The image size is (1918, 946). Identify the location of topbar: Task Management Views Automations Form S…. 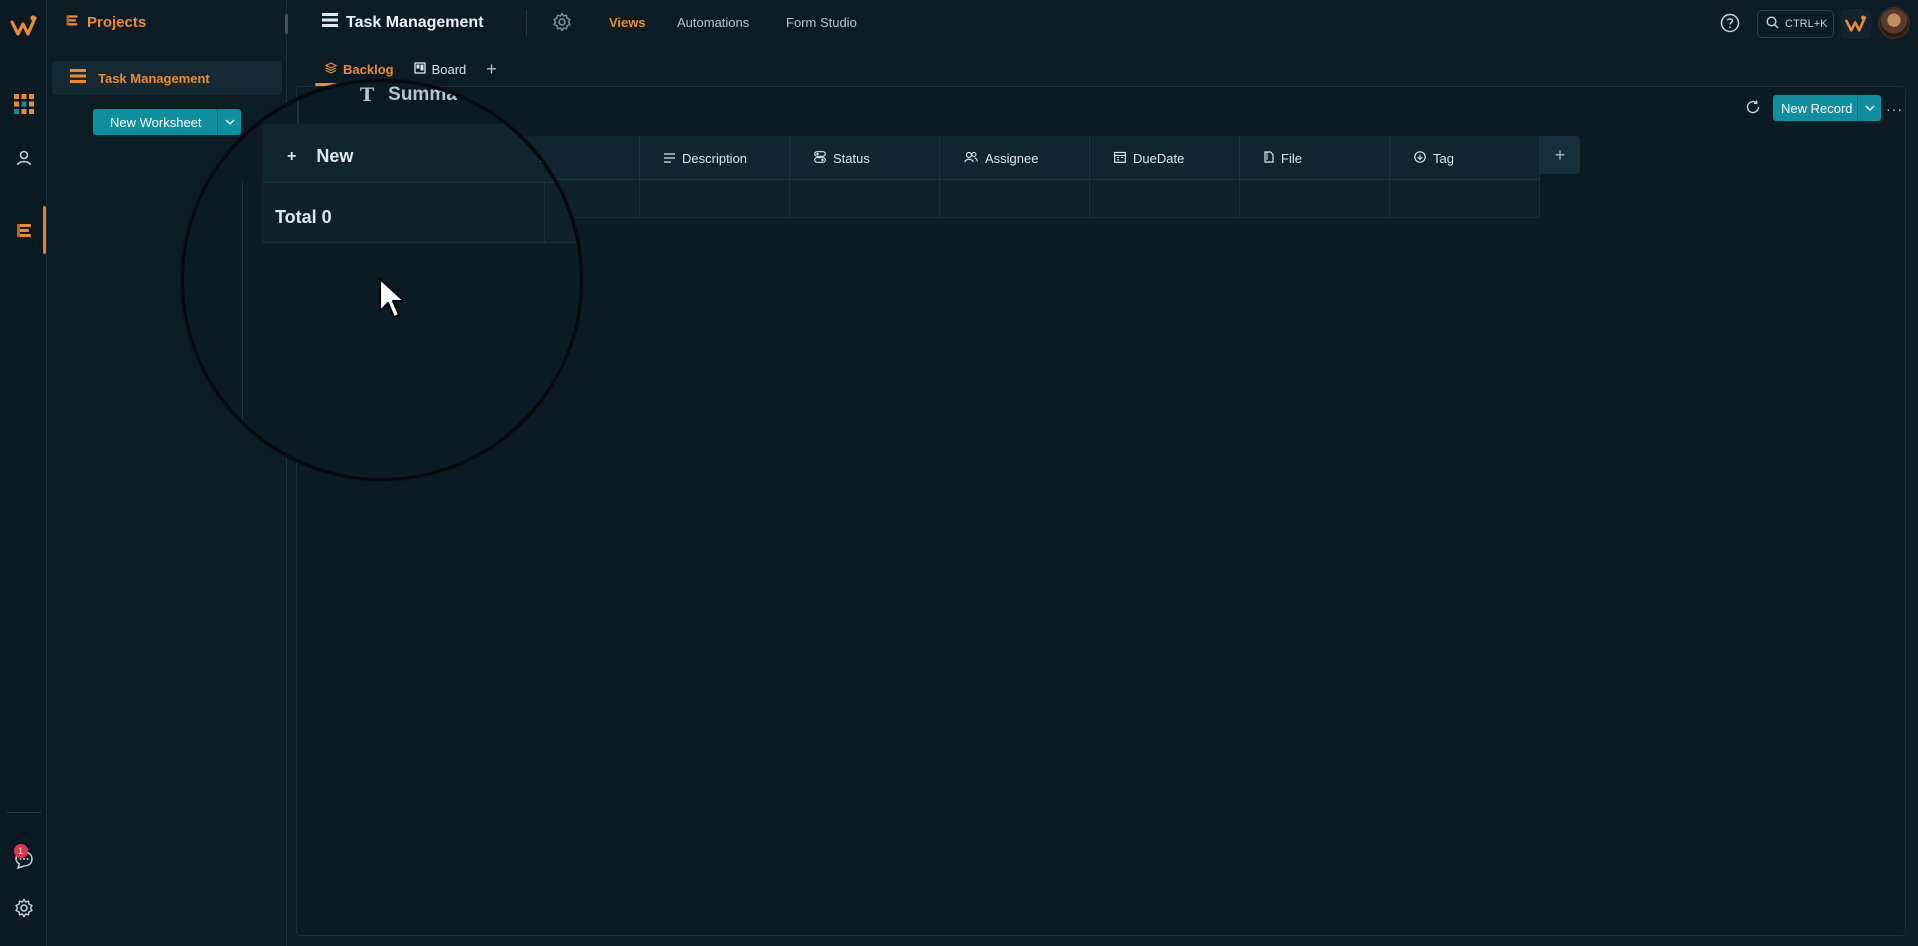
(1103, 23).